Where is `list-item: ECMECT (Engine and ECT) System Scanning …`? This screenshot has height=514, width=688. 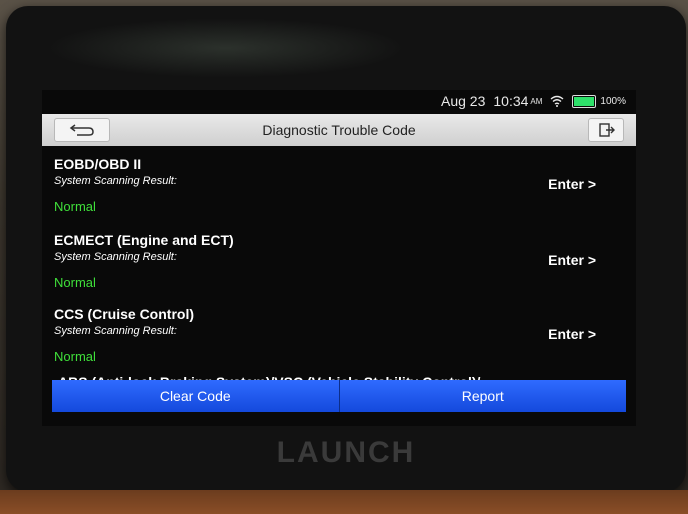 list-item: ECMECT (Engine and ECT) System Scanning … is located at coordinates (339, 260).